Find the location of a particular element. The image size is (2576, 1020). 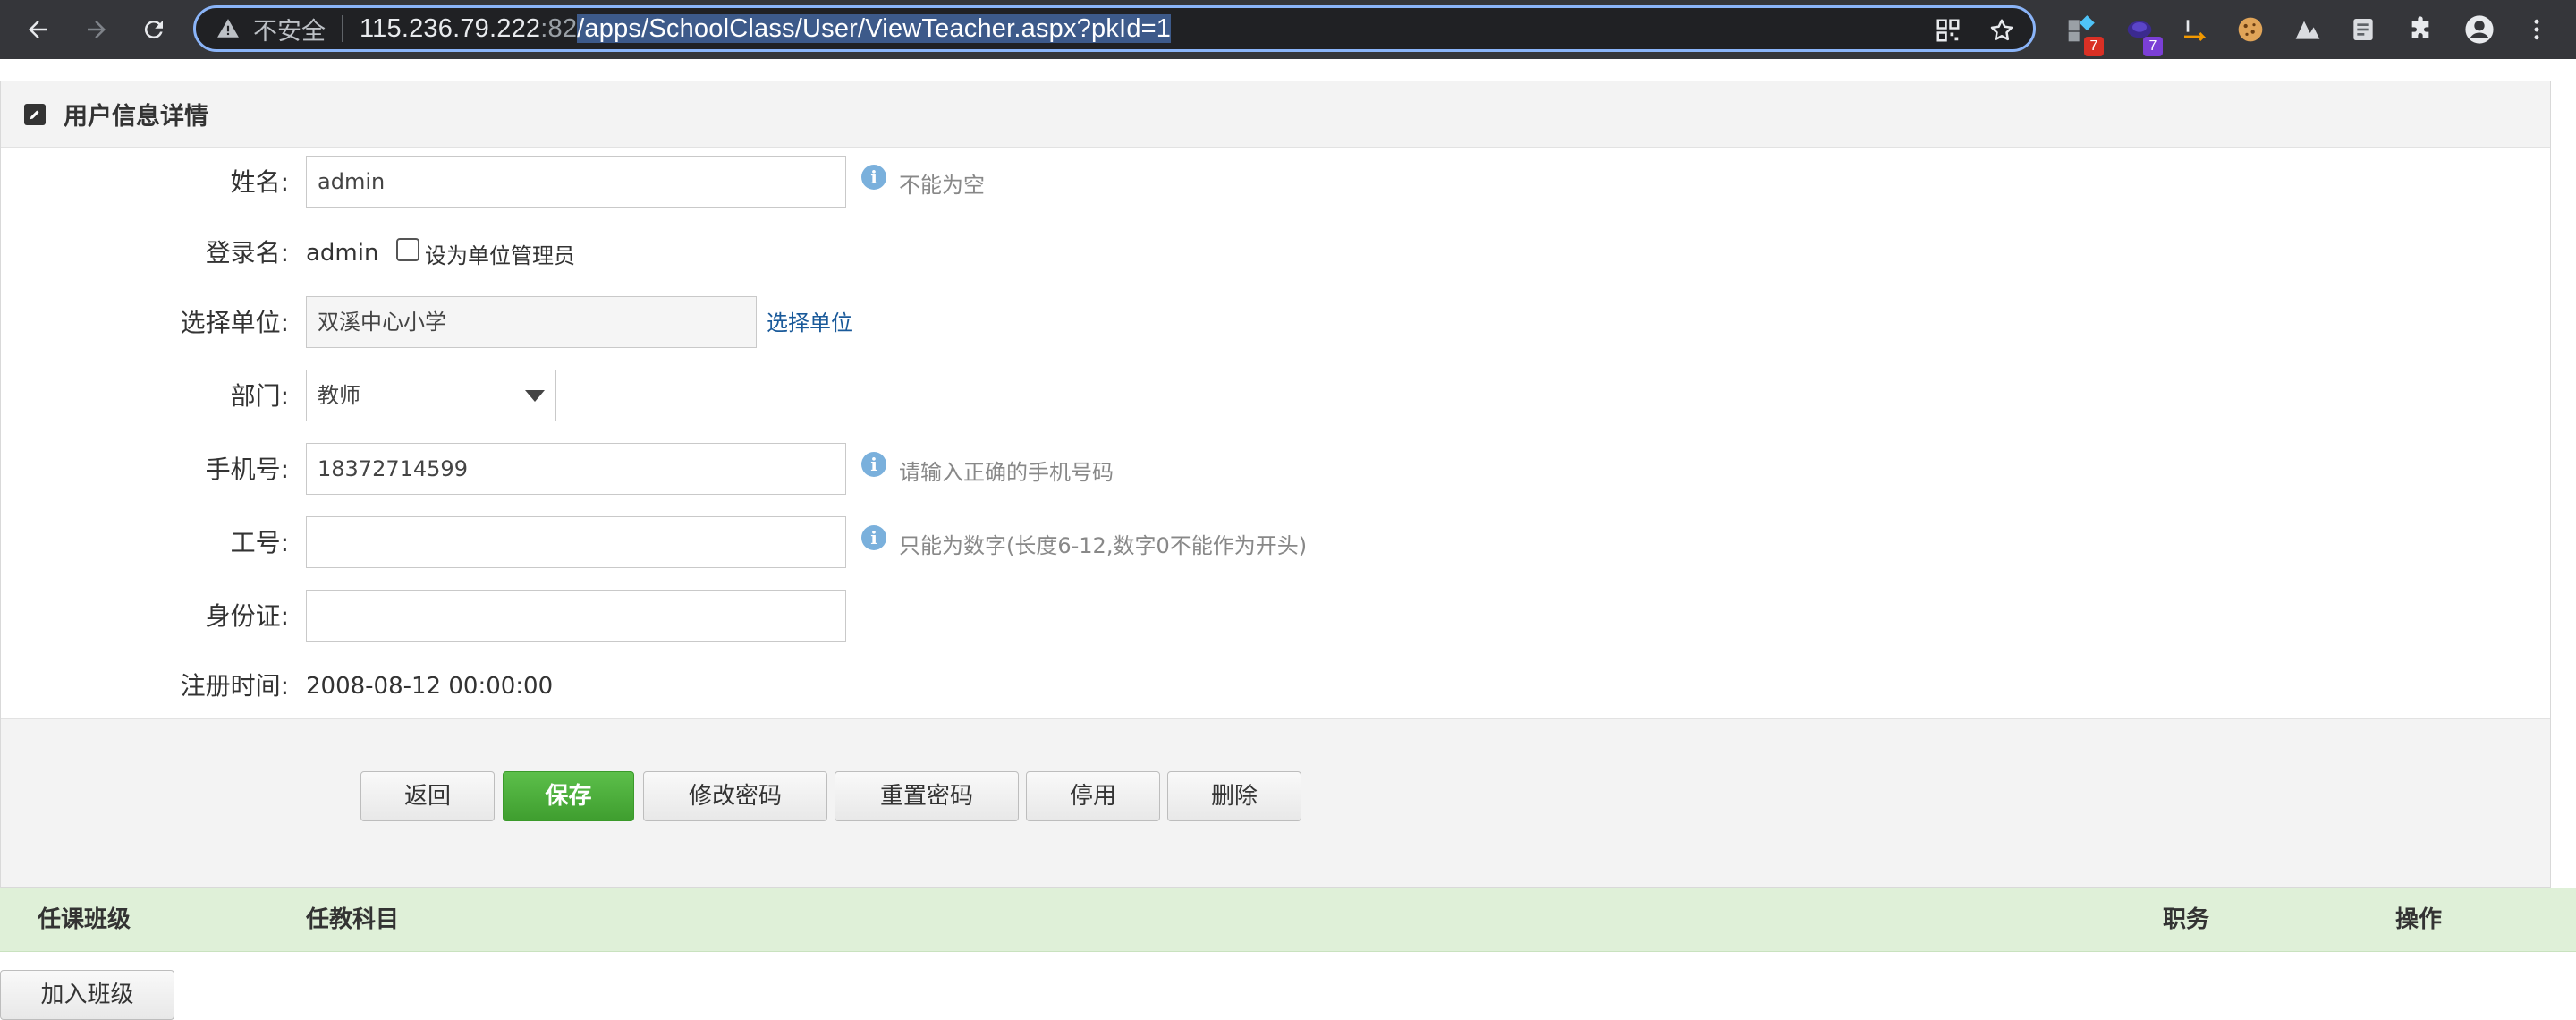

job-number-hint-text: 只能为数字(长度6-12,数字0不能作为开头) is located at coordinates (1103, 545).